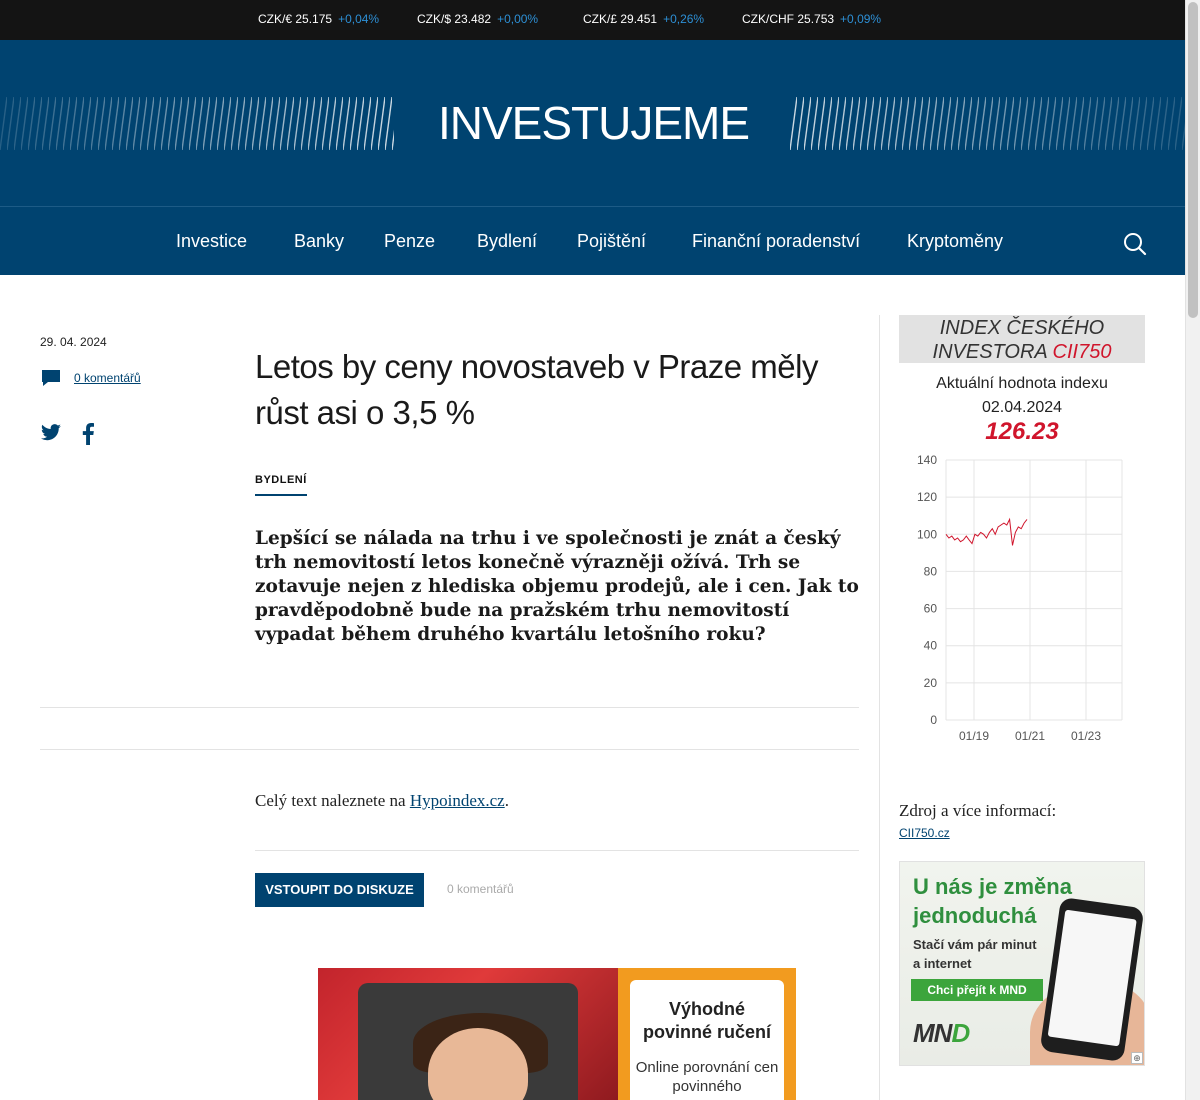  I want to click on ad-side-sub-2: a internet, so click(942, 963).